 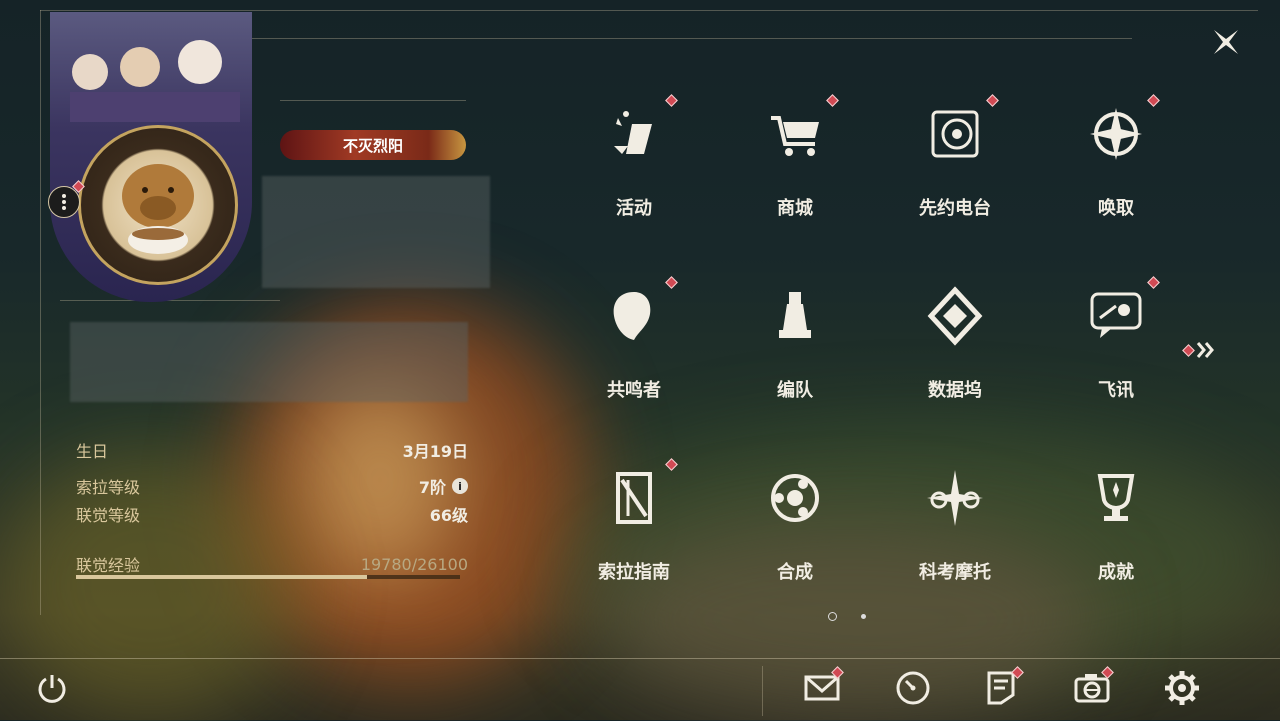 What do you see at coordinates (155, 81) in the screenshot?
I see `card-artwork` at bounding box center [155, 81].